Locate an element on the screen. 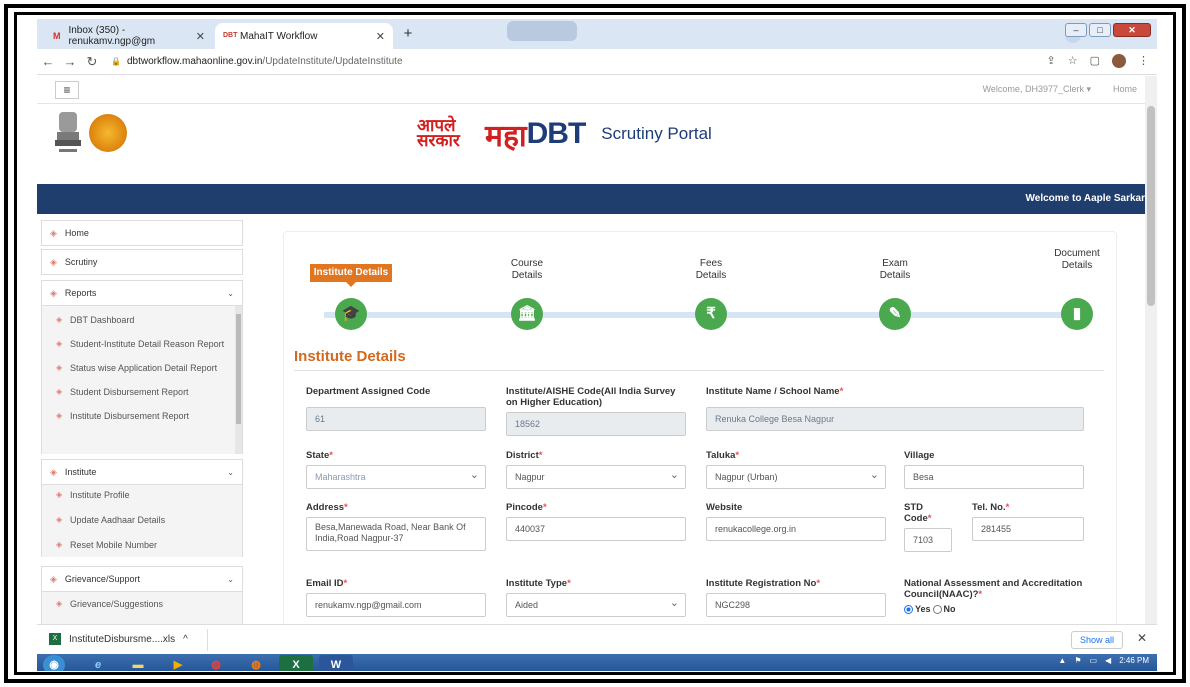  pincode-input: 440037 is located at coordinates (596, 529).